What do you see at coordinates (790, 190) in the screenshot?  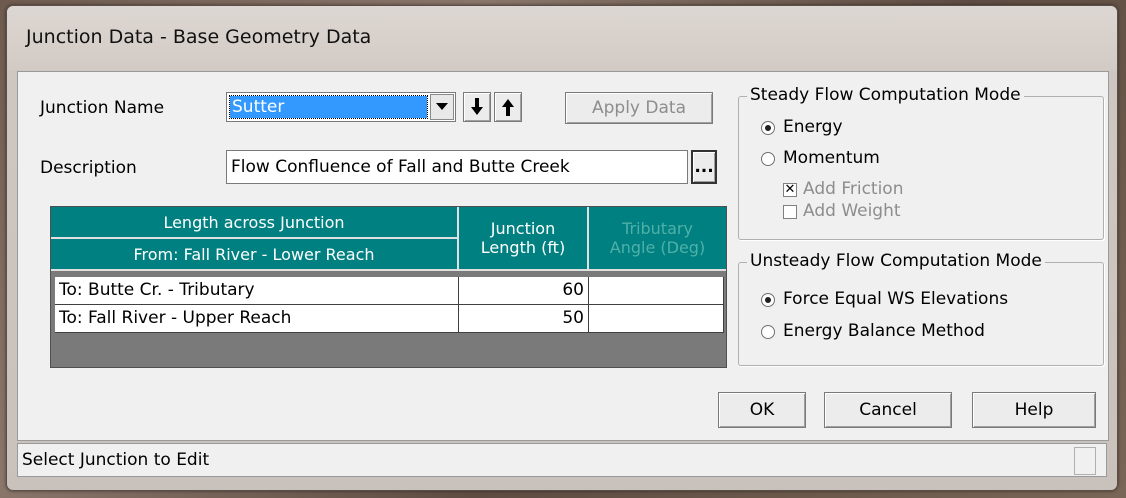 I see `add-friction-checkbox: ✕` at bounding box center [790, 190].